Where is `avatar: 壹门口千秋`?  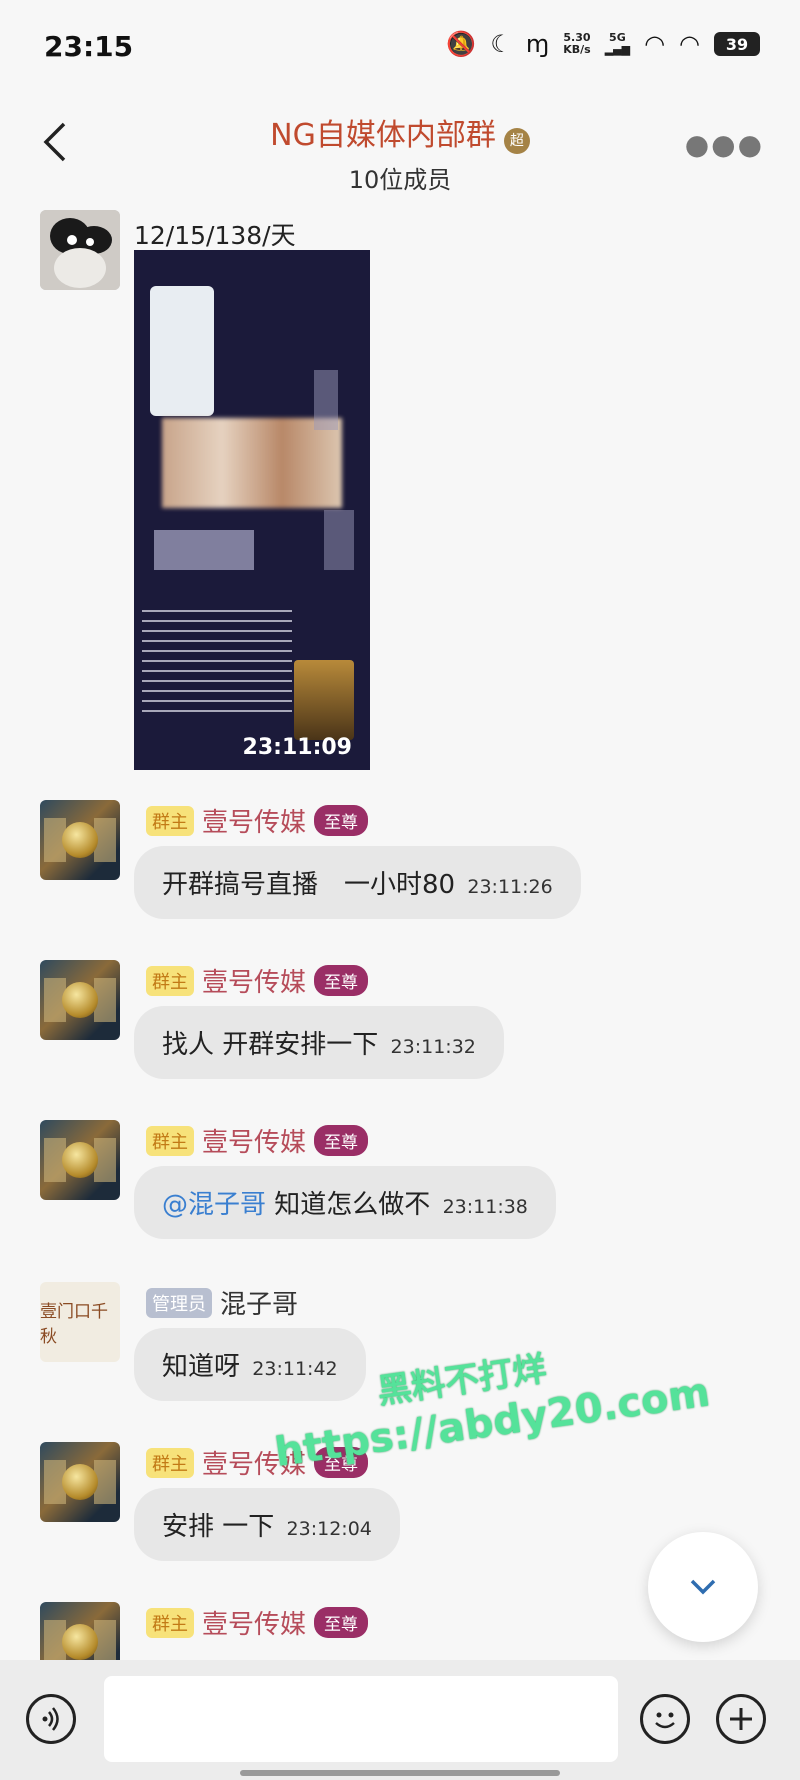
avatar: 壹门口千秋 is located at coordinates (80, 1322).